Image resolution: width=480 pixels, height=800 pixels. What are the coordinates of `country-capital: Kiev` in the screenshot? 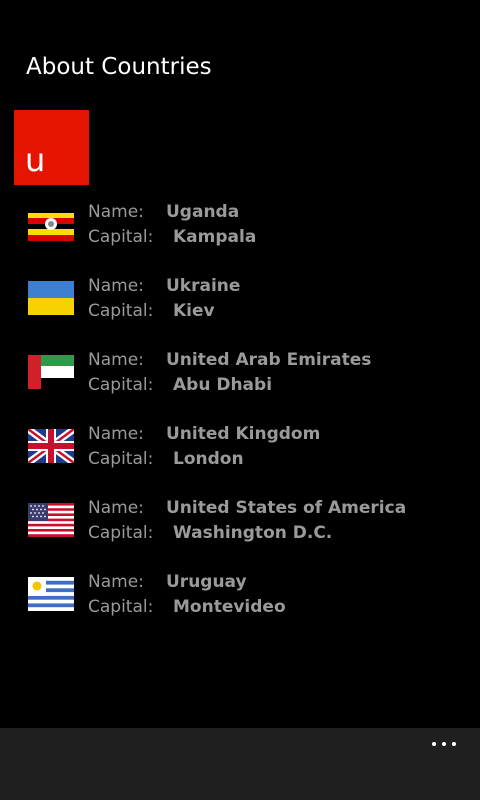 It's located at (194, 311).